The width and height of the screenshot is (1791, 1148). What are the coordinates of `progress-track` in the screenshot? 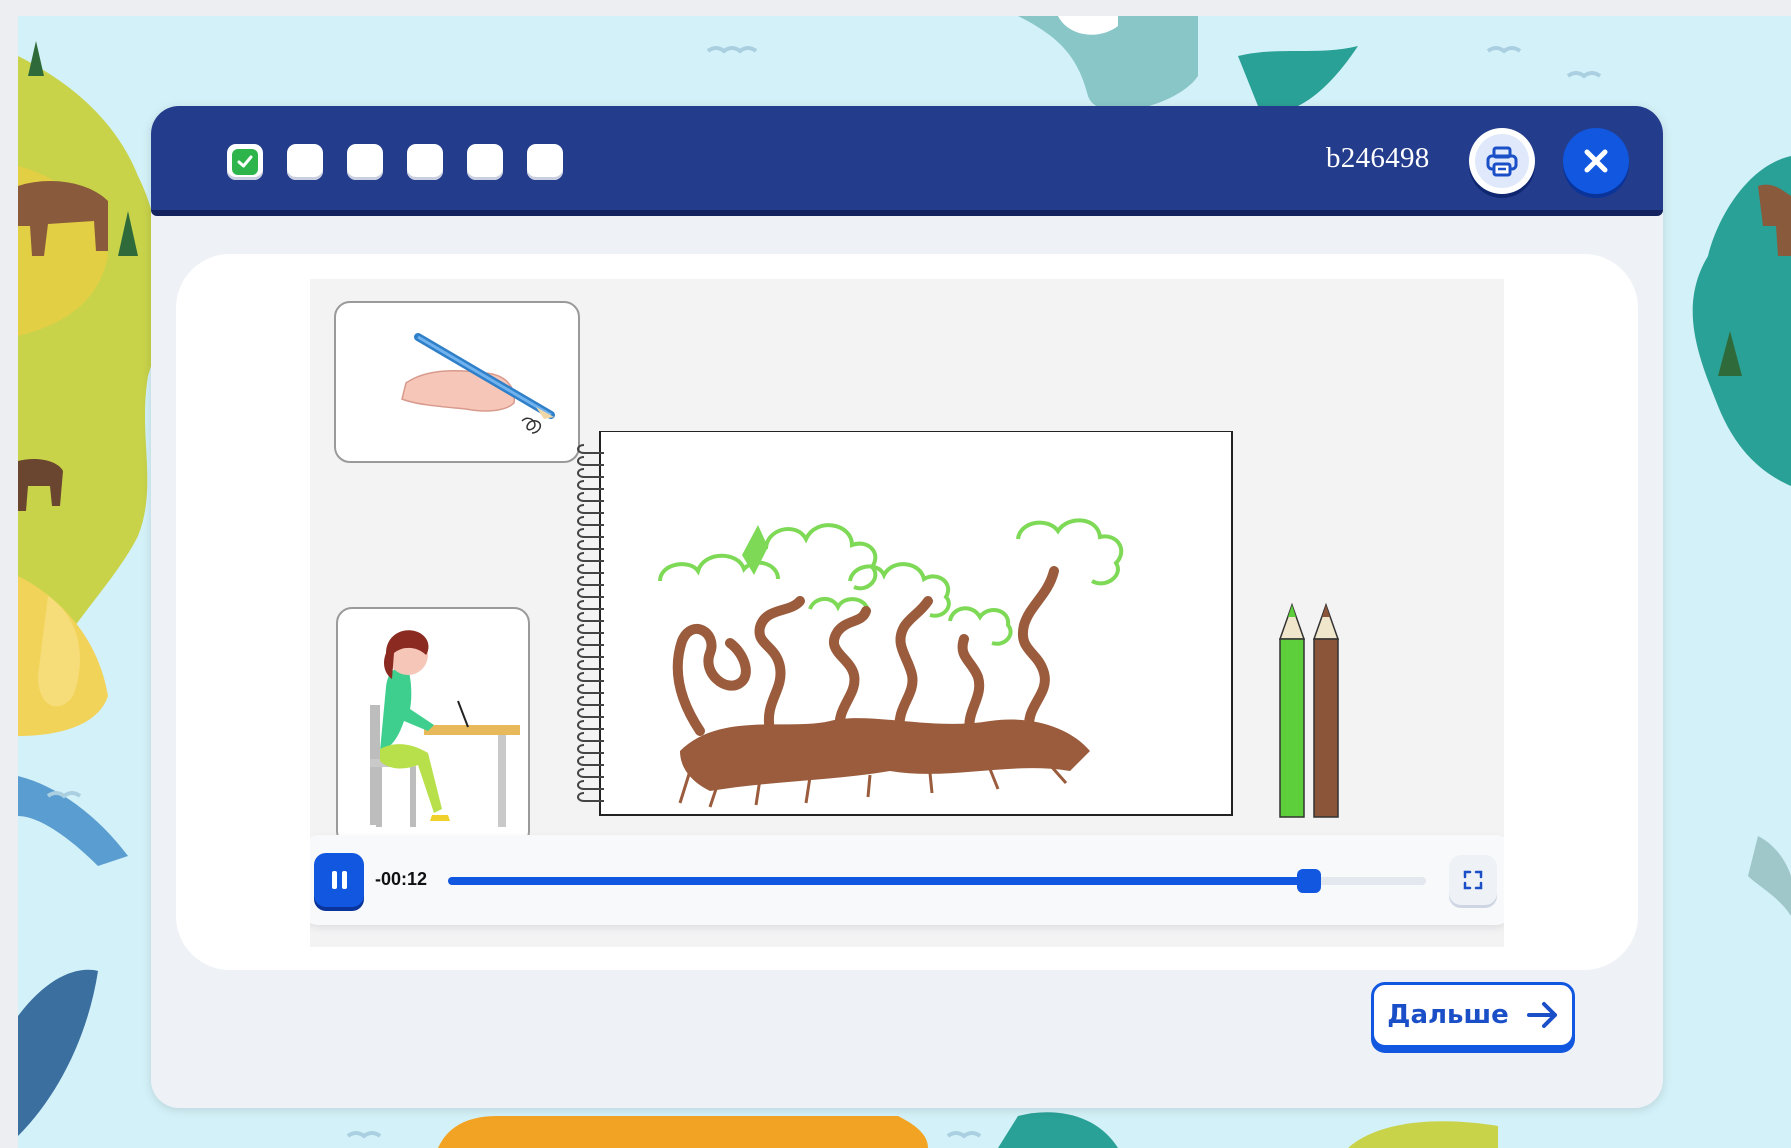 It's located at (937, 881).